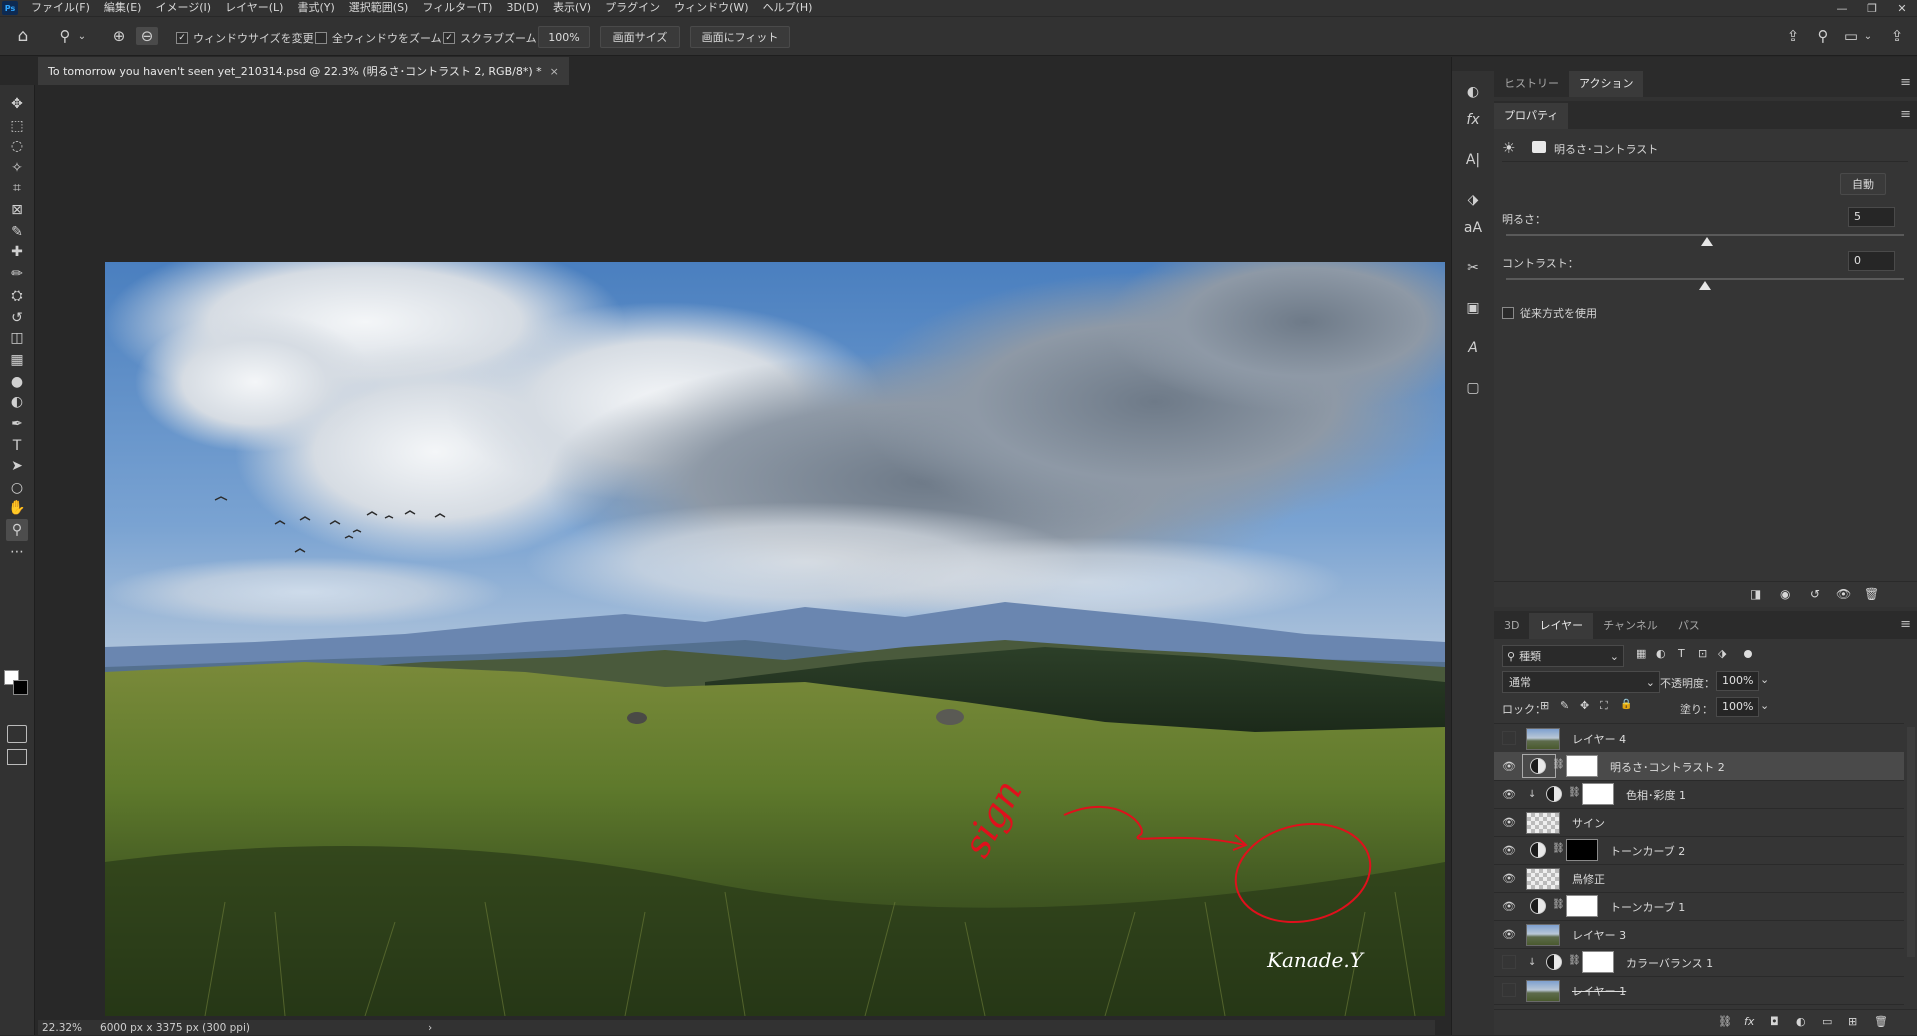 This screenshot has width=1917, height=1036. I want to click on crop-icon: ⌗, so click(17, 188).